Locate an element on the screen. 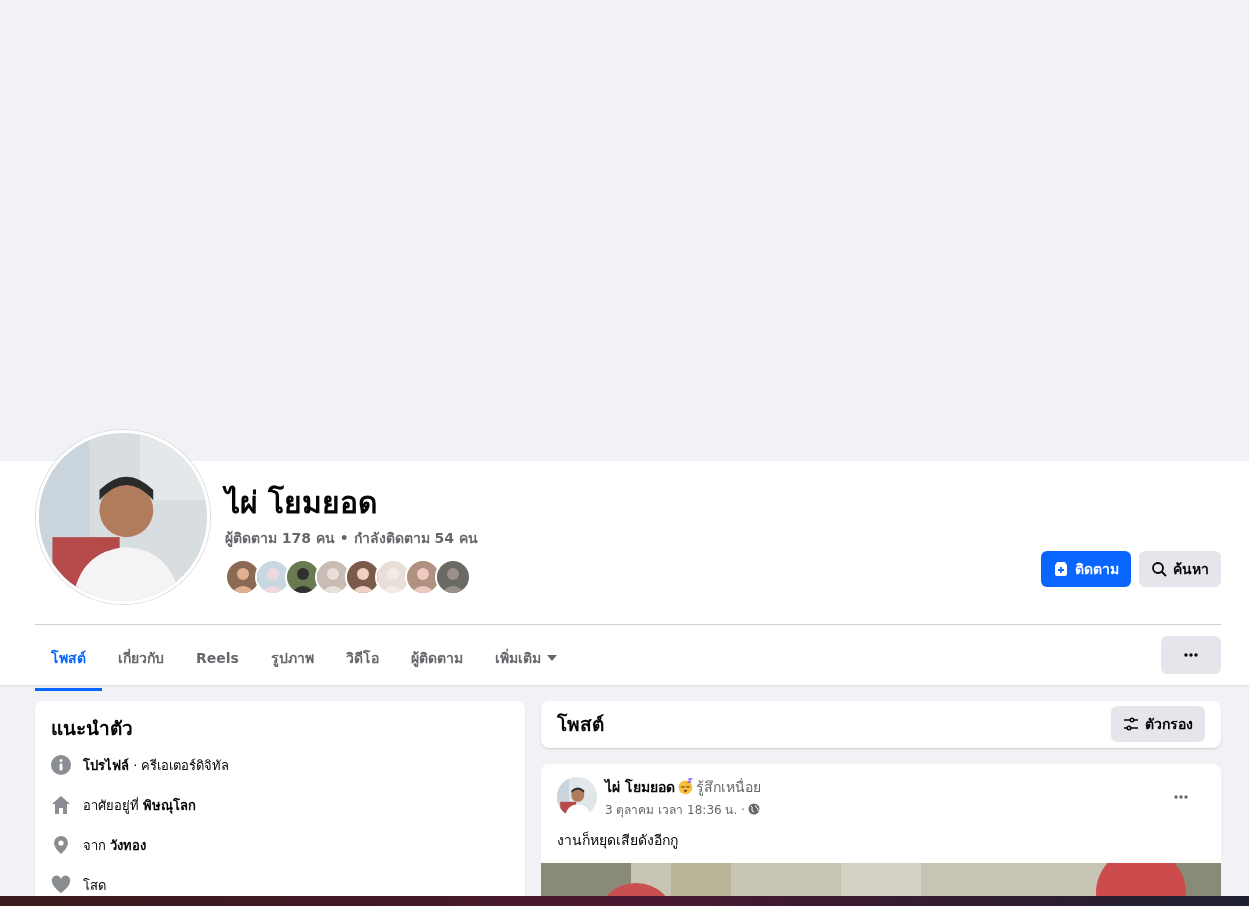 The image size is (1249, 906). intro-title: แนะนำตัว is located at coordinates (92, 728).